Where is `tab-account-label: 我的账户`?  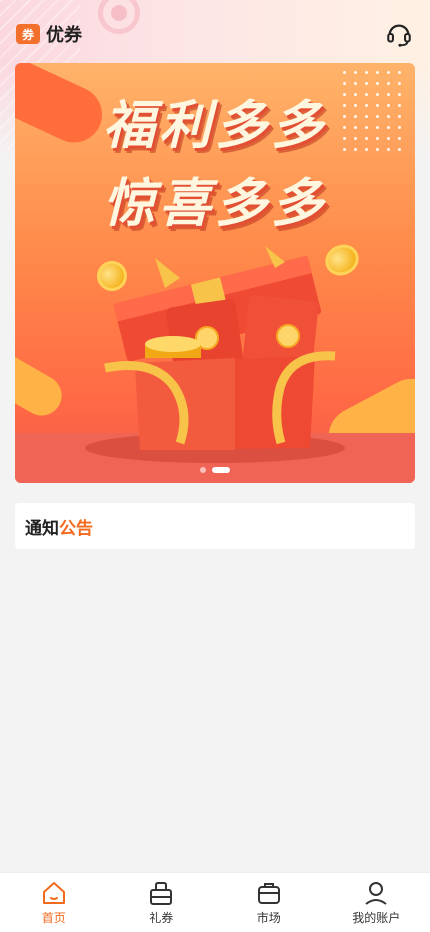 tab-account-label: 我的账户 is located at coordinates (376, 918).